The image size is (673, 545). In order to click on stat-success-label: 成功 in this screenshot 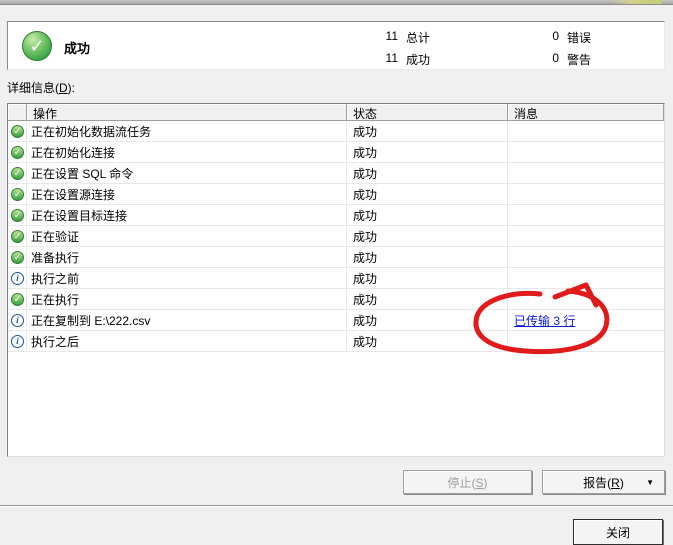, I will do `click(418, 60)`.